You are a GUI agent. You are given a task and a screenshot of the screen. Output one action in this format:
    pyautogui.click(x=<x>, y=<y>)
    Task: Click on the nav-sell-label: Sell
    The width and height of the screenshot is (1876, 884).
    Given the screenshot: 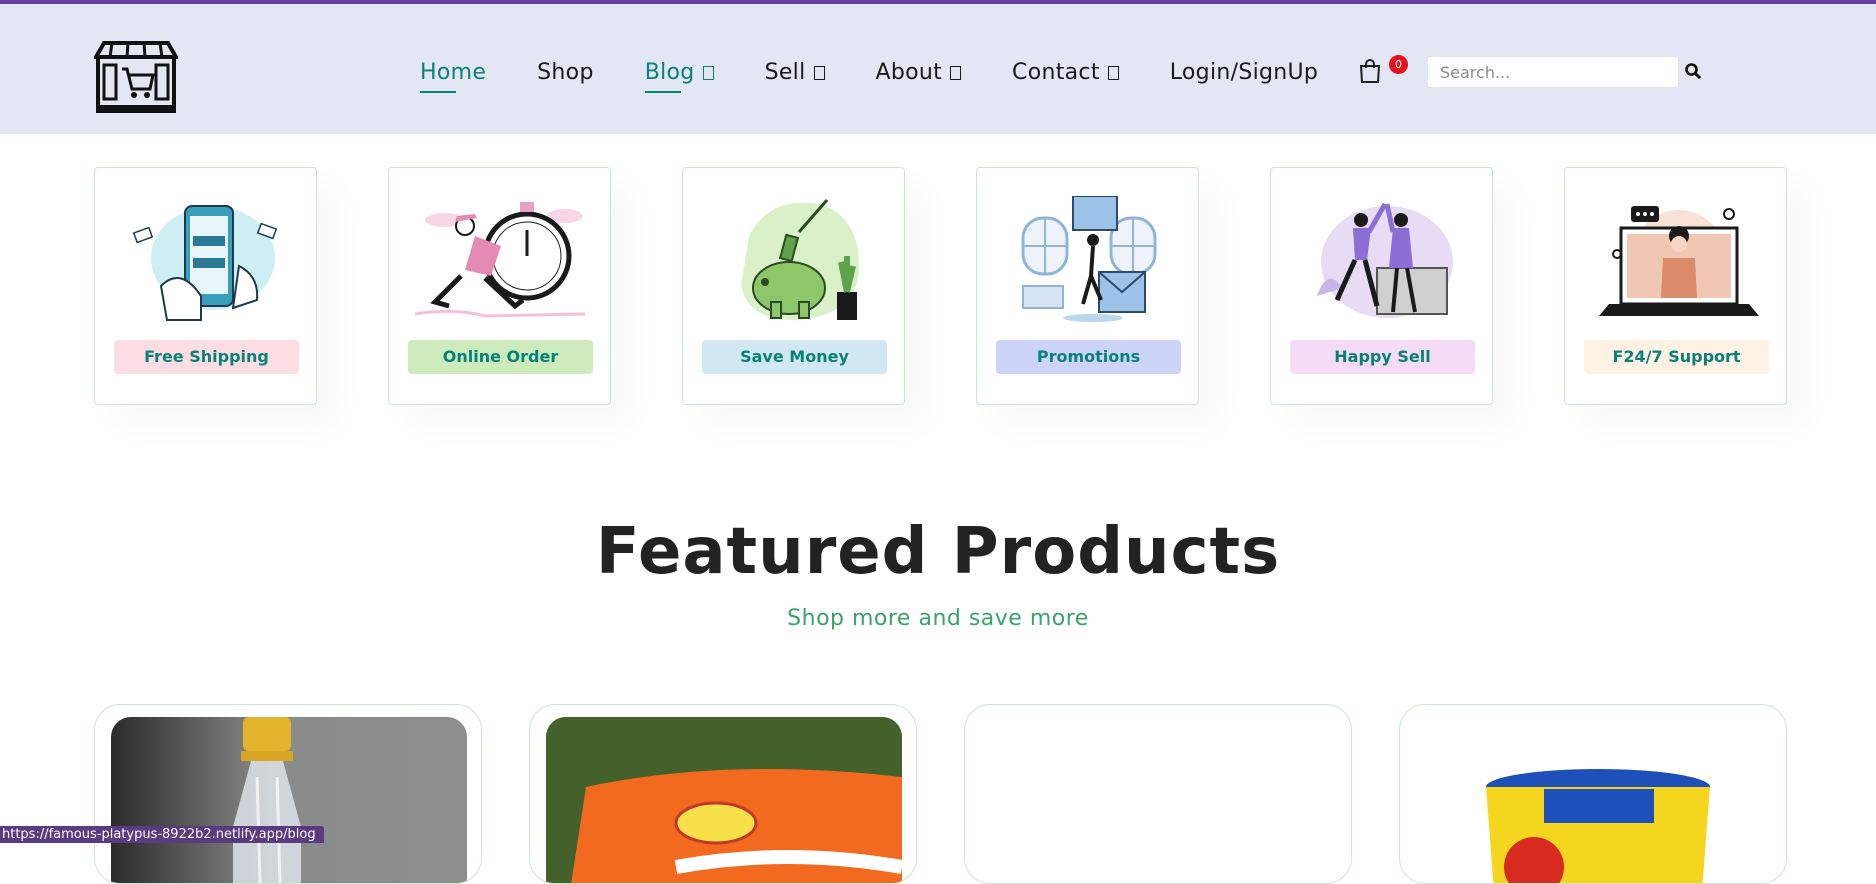 What is the action you would take?
    pyautogui.click(x=785, y=72)
    